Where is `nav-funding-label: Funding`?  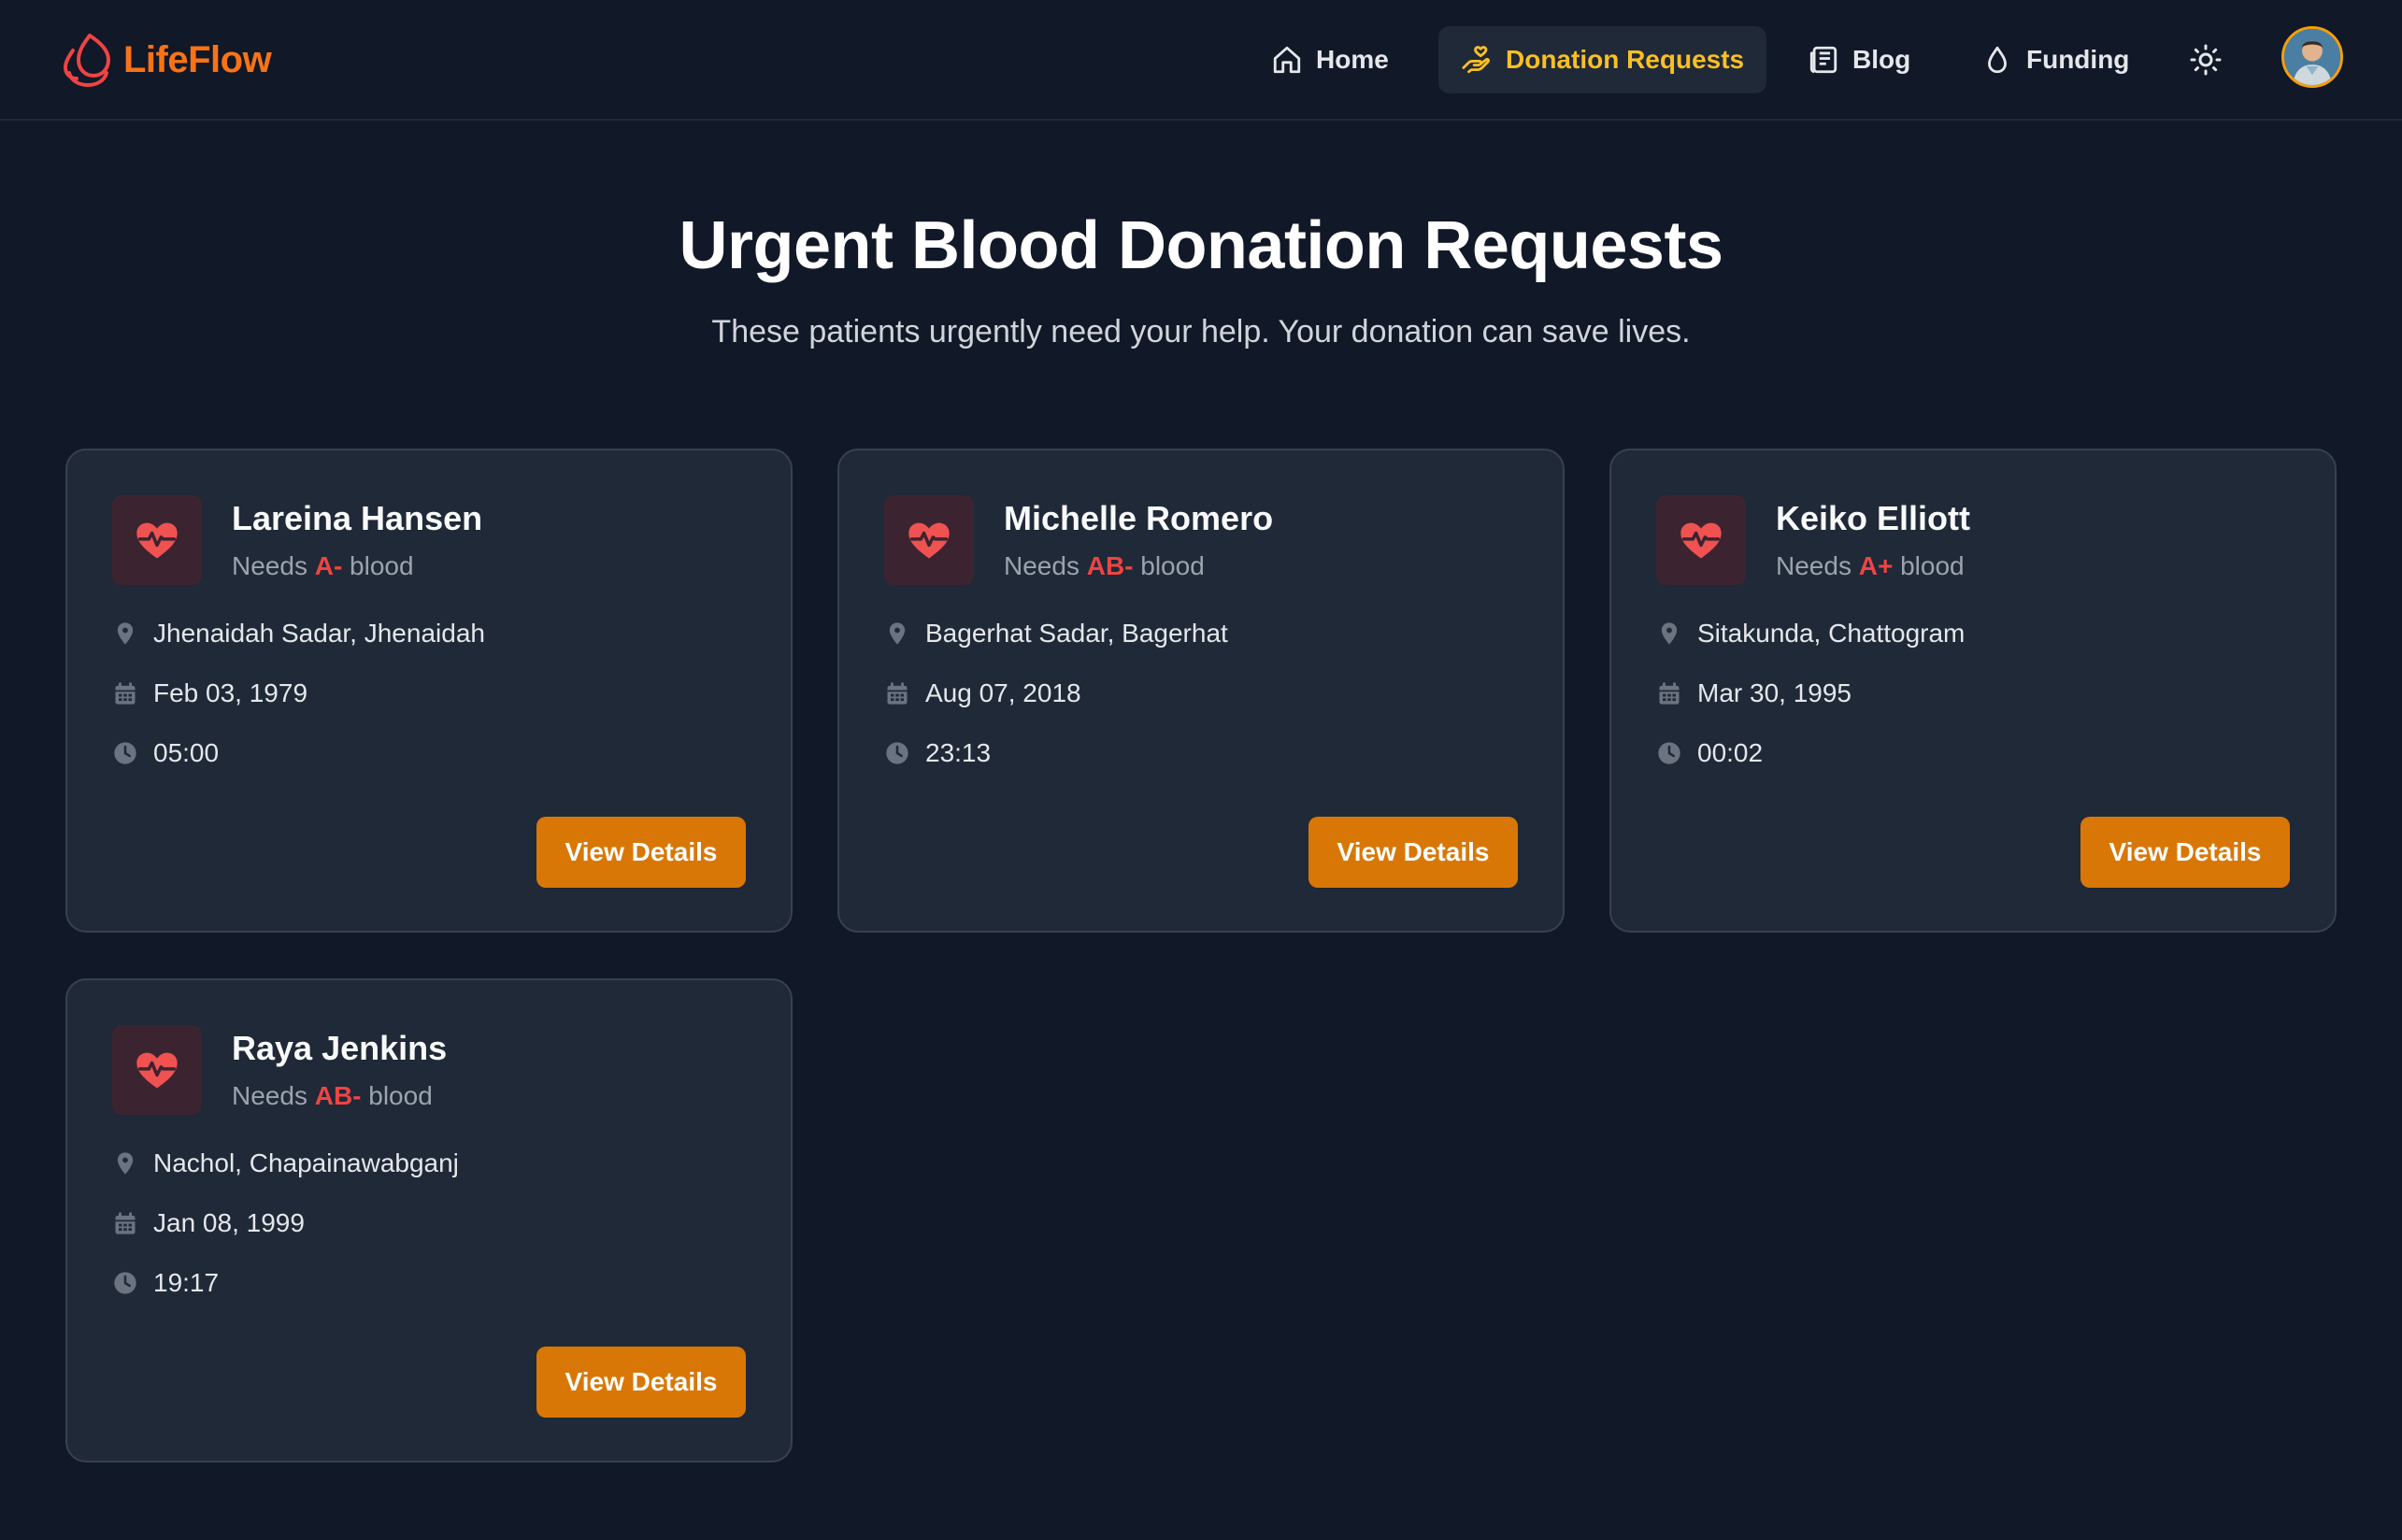
nav-funding-label: Funding is located at coordinates (2078, 59).